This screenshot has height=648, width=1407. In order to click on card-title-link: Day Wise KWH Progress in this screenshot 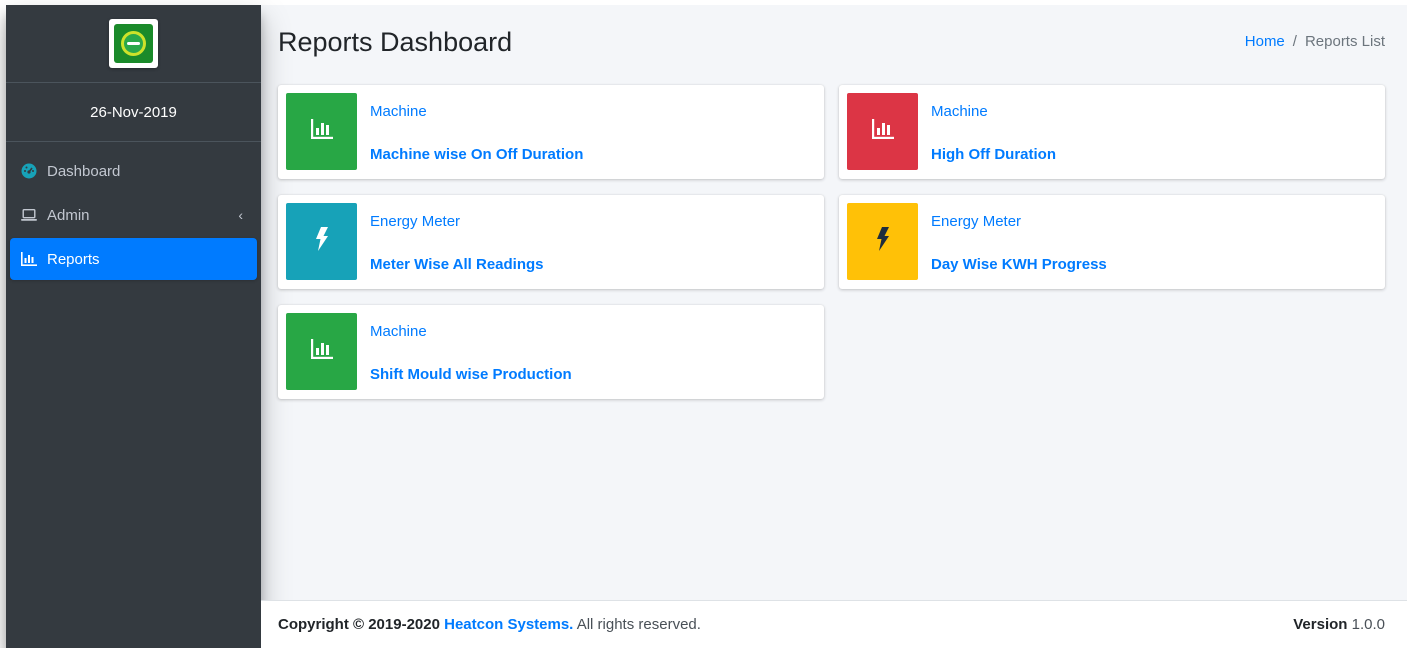, I will do `click(1019, 264)`.